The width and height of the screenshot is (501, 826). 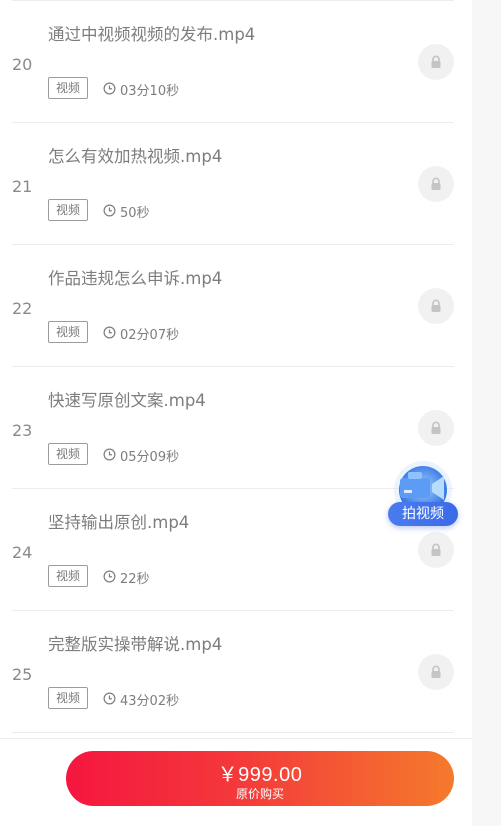 I want to click on buy-label: 原价购买, so click(x=259, y=794).